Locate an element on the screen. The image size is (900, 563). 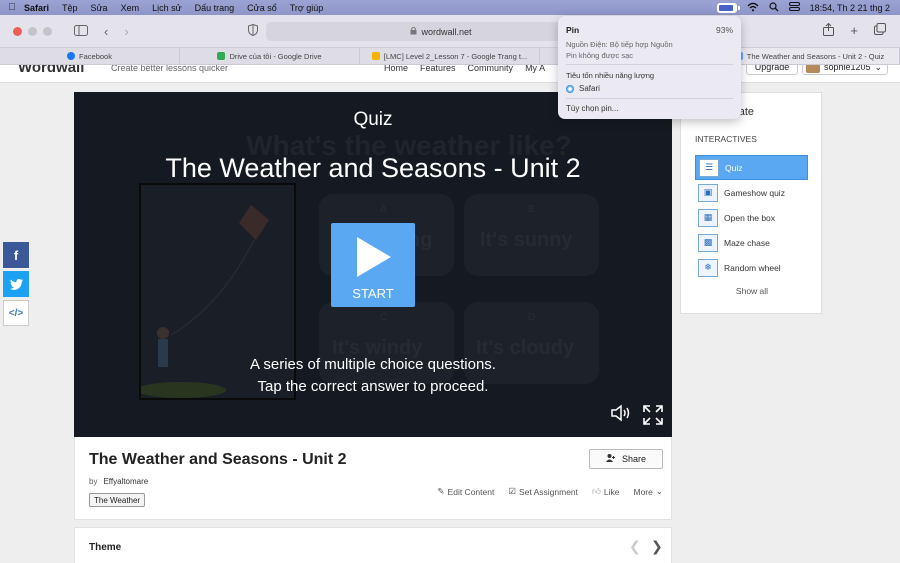
energy-heading: Tiêu tốn nhiều năng lượng is located at coordinates (610, 75).